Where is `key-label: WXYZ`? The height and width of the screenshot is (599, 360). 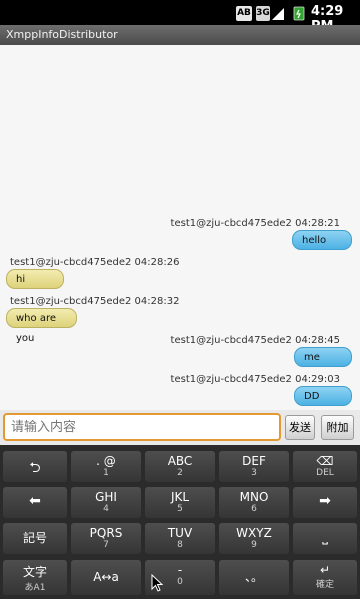 key-label: WXYZ is located at coordinates (254, 533).